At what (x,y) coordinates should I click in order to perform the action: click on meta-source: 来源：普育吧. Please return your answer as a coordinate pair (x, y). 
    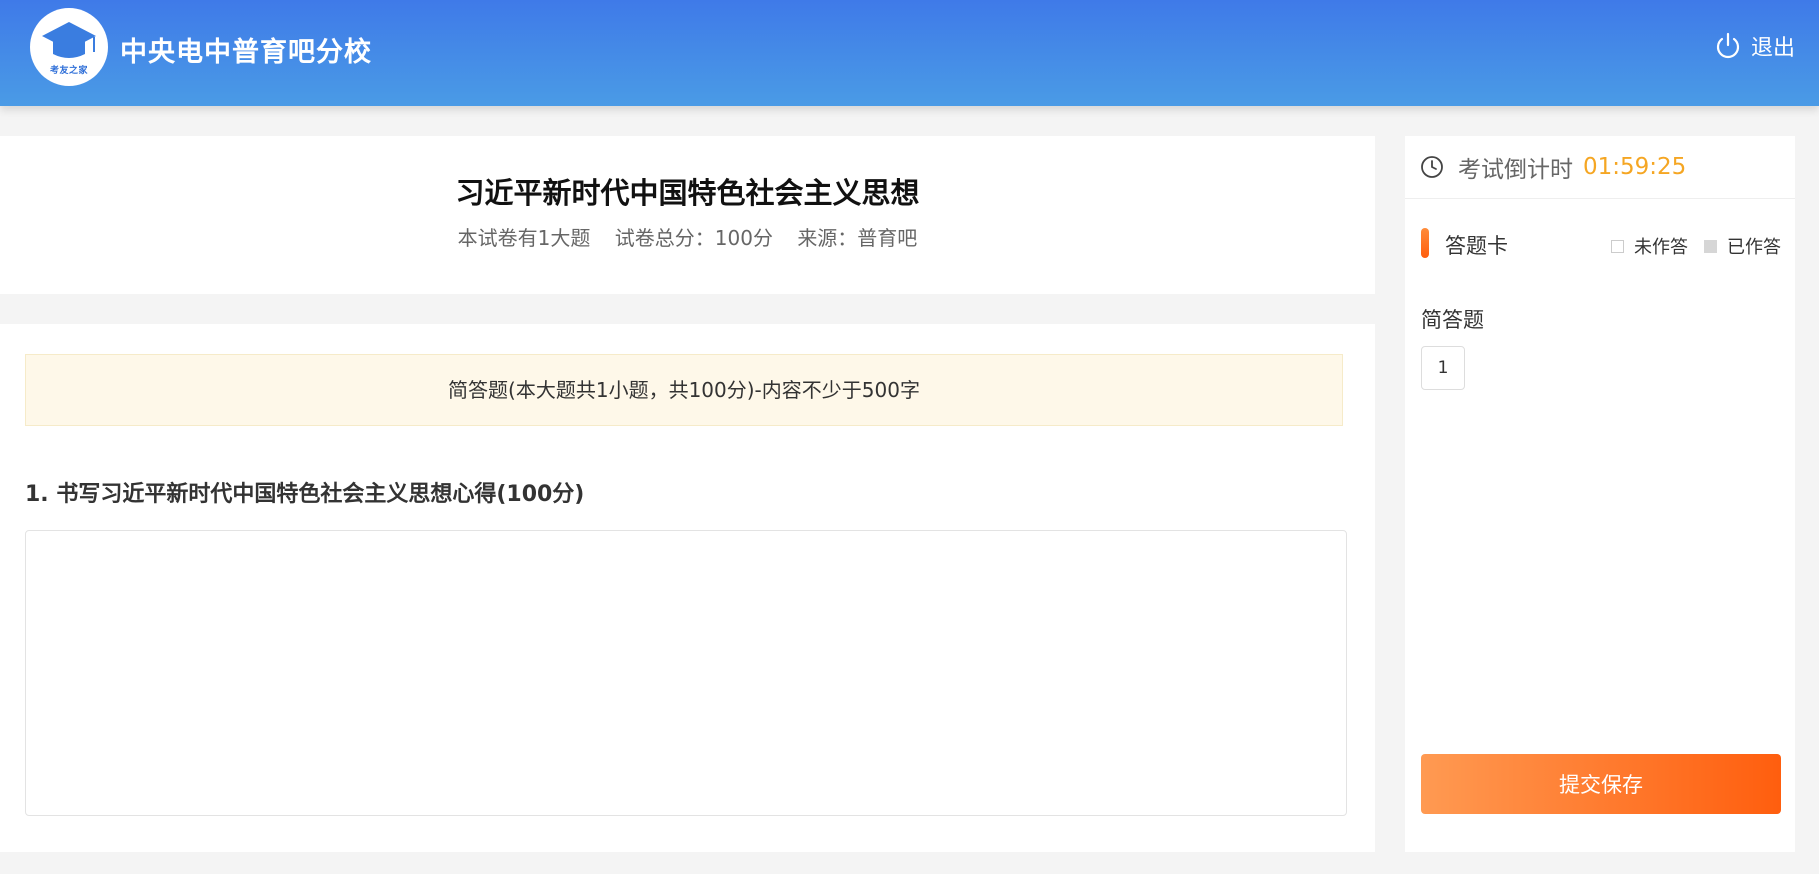
    Looking at the image, I should click on (857, 238).